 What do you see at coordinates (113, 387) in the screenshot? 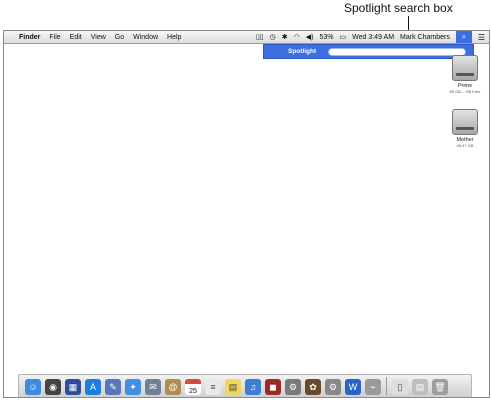
I see `preview-icon: ✎` at bounding box center [113, 387].